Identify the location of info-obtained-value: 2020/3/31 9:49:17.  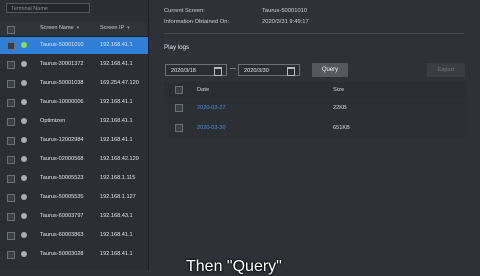
(285, 22).